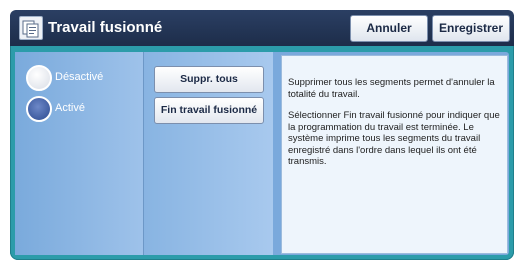  What do you see at coordinates (31, 28) in the screenshot?
I see `merged-job-icon` at bounding box center [31, 28].